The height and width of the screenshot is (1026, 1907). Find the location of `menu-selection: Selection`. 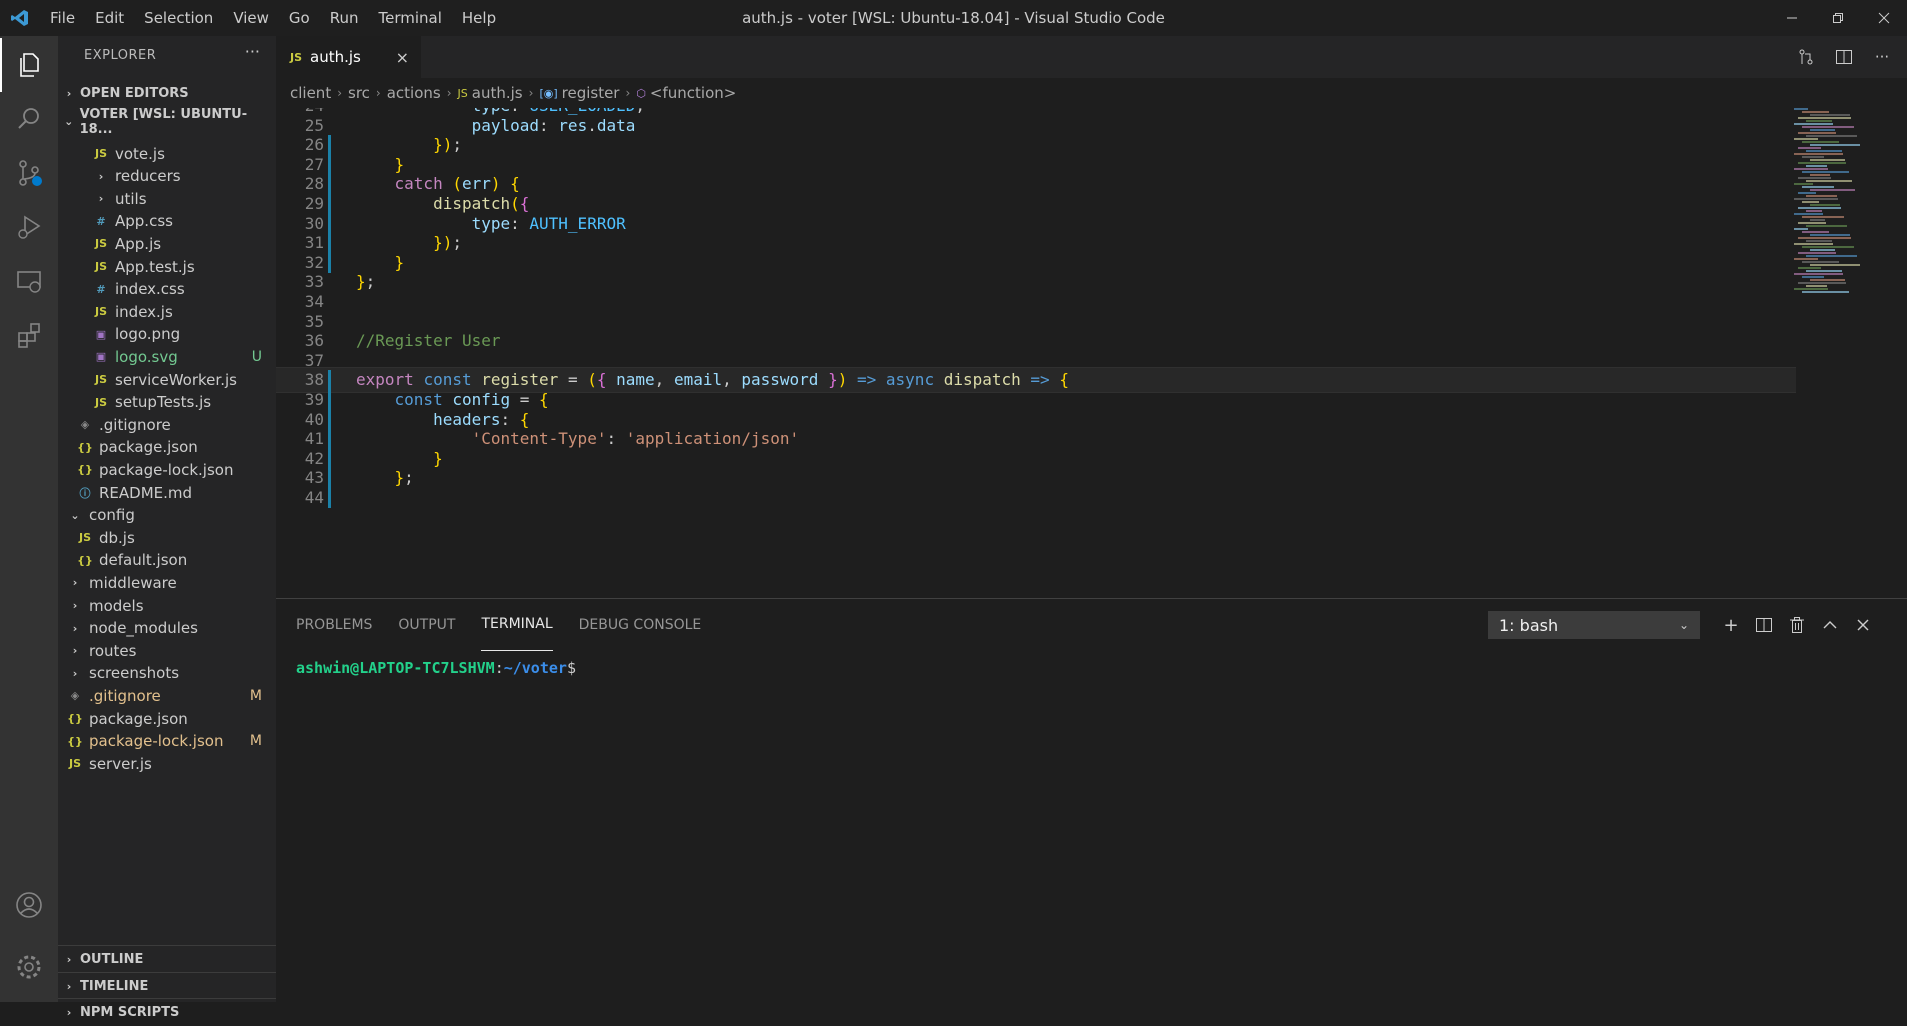

menu-selection: Selection is located at coordinates (178, 18).